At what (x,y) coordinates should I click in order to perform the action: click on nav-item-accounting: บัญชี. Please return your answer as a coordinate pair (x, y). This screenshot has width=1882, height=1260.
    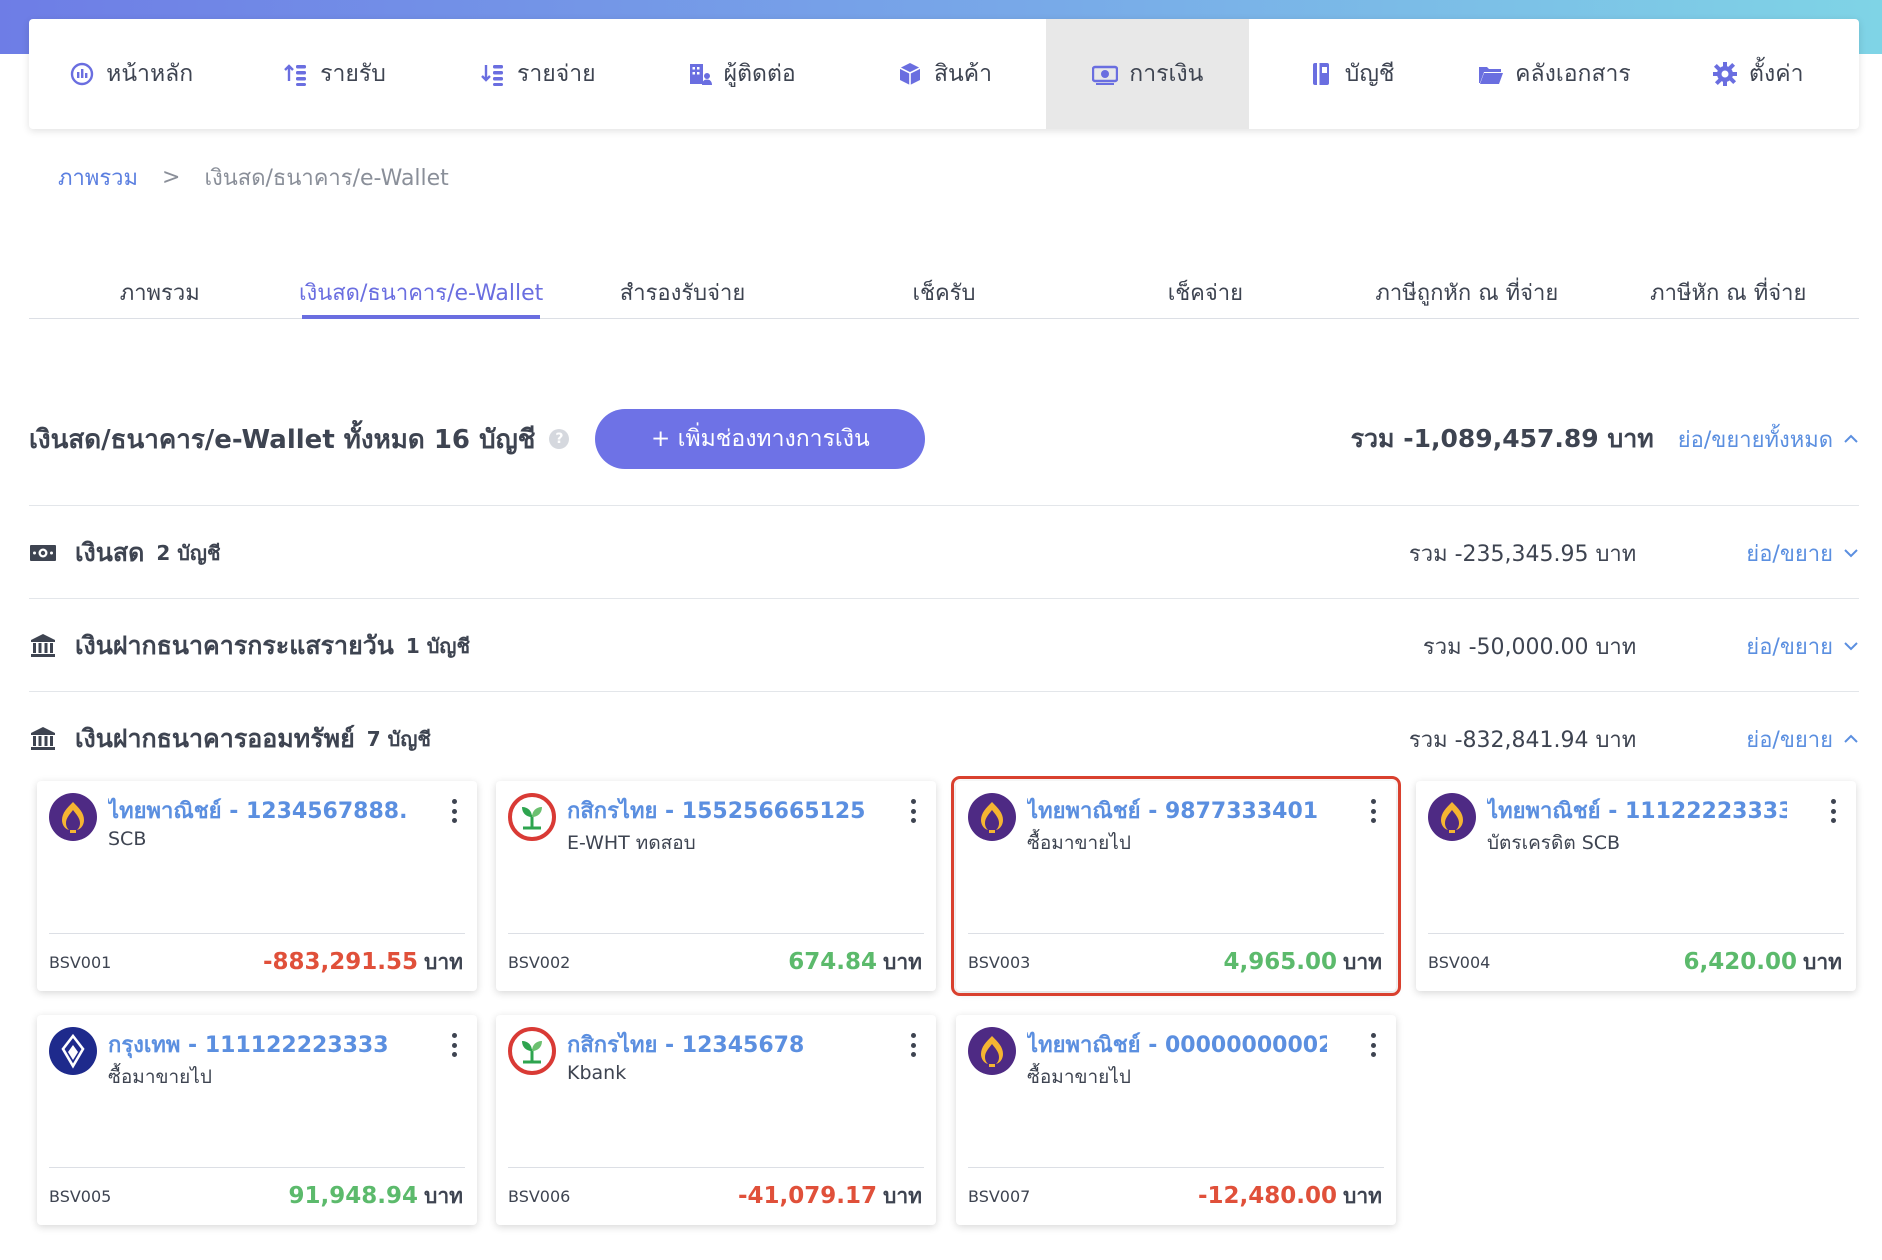
    Looking at the image, I should click on (1350, 74).